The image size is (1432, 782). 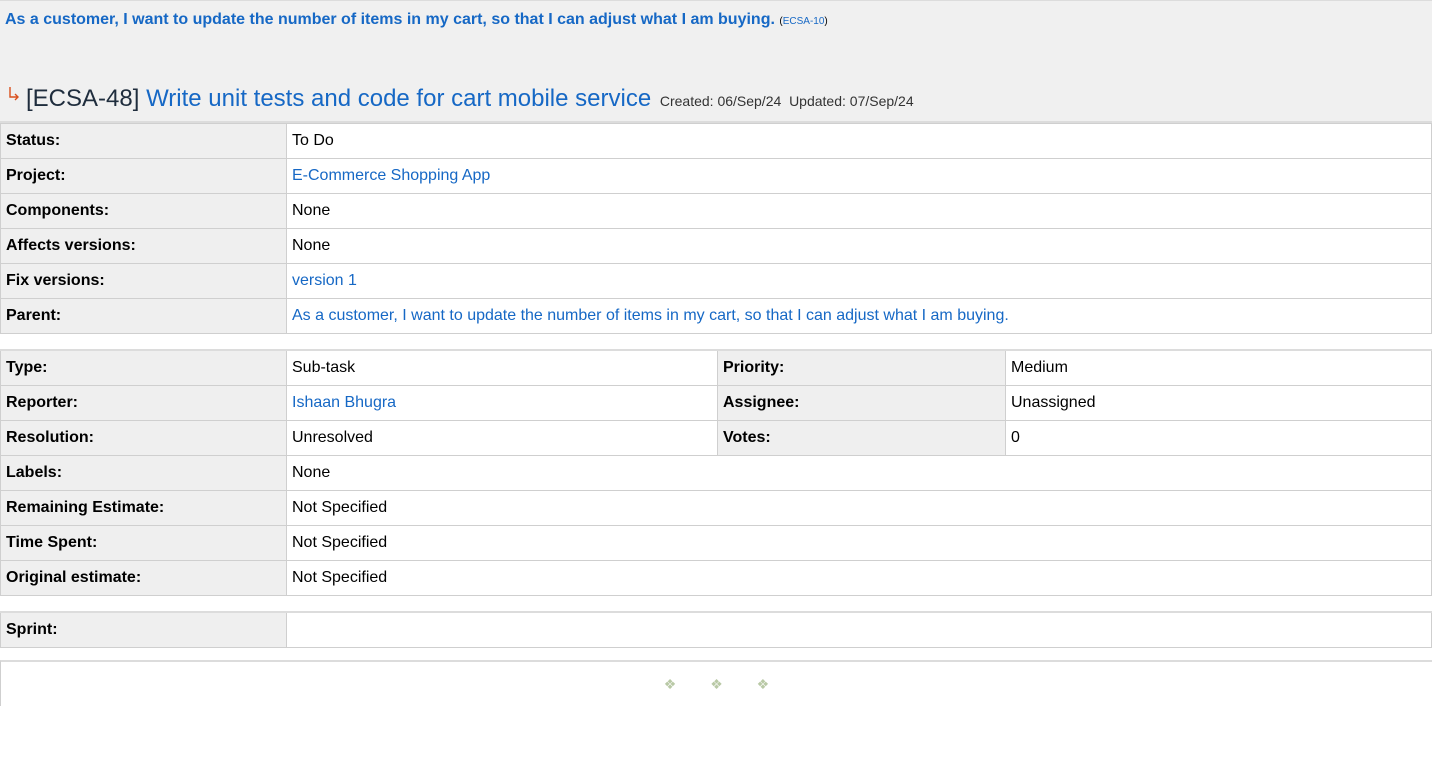 I want to click on field-row-status: Status: To Do, so click(x=716, y=141).